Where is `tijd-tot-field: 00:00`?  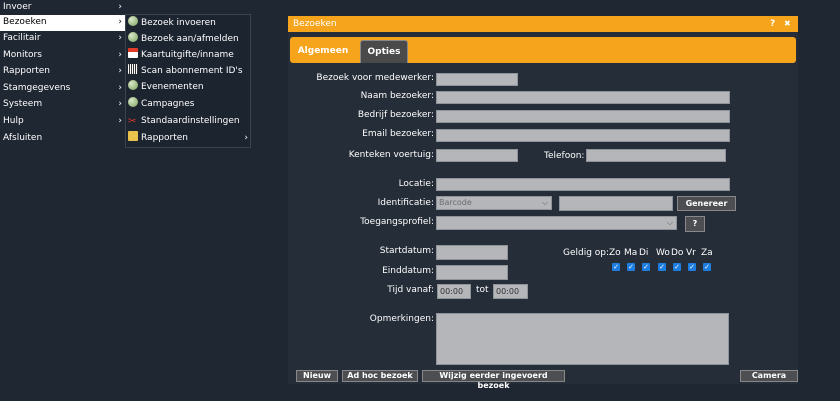
tijd-tot-field: 00:00 is located at coordinates (510, 291).